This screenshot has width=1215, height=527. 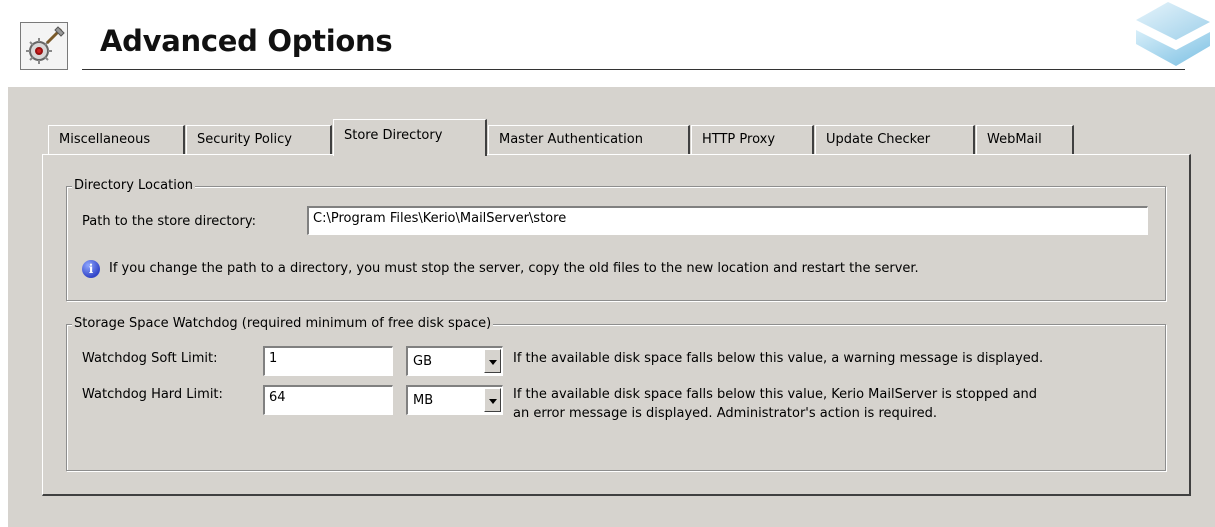 I want to click on store-path-label: Path to the store directory:, so click(x=169, y=221).